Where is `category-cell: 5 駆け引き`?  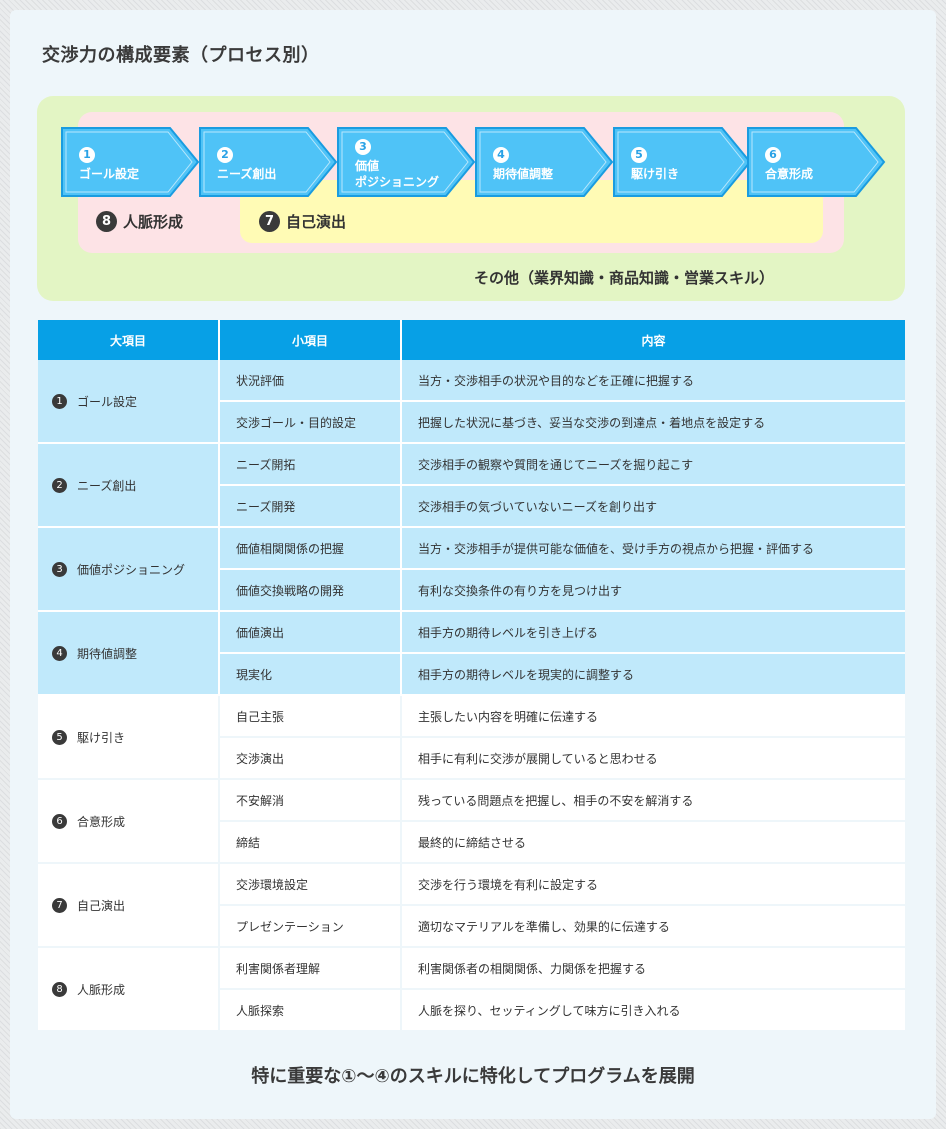
category-cell: 5 駆け引き is located at coordinates (129, 737).